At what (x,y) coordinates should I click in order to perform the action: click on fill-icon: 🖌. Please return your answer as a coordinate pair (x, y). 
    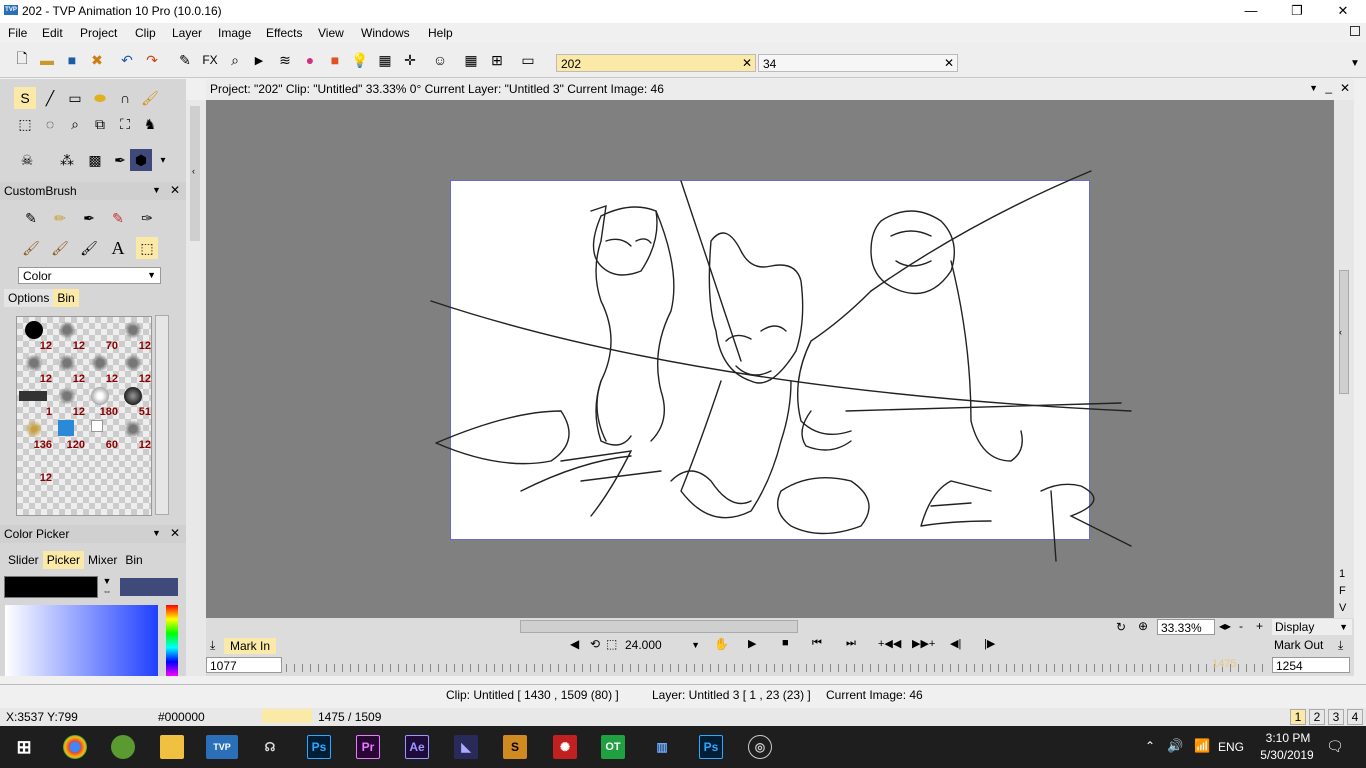
    Looking at the image, I should click on (150, 98).